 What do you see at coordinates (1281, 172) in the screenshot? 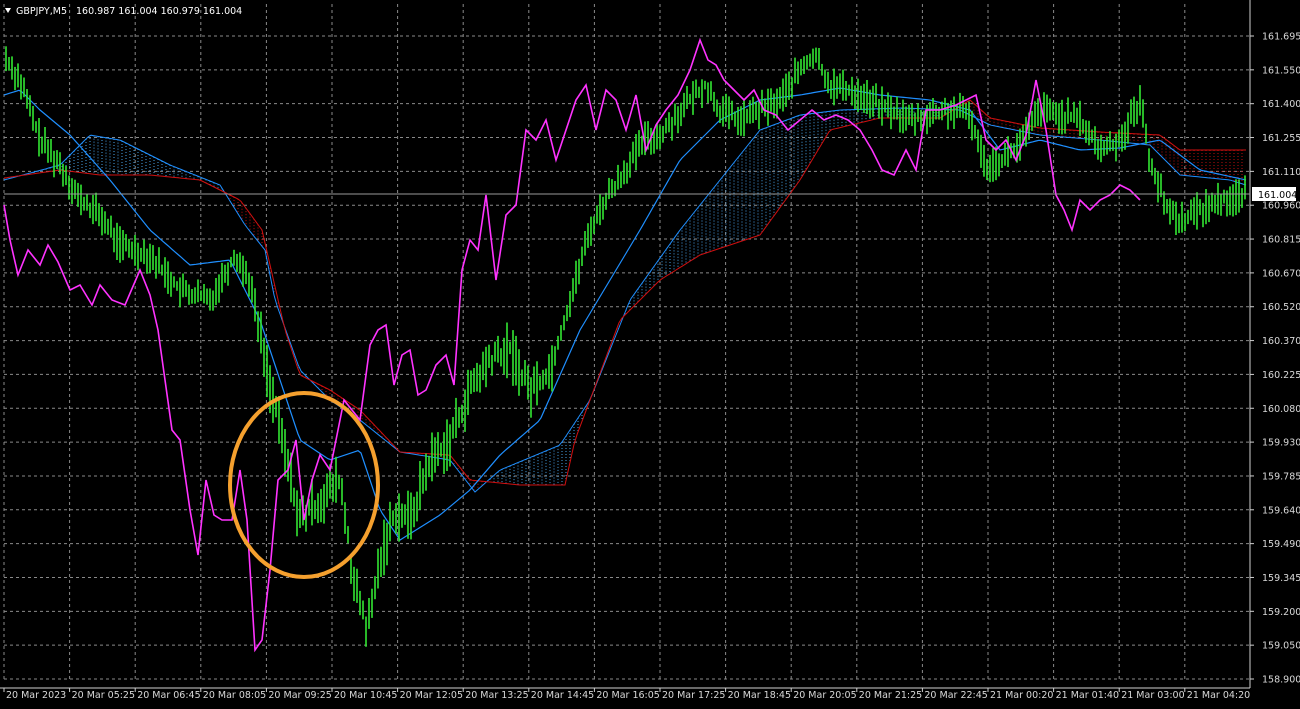
I see `price-tick-label: 161.110` at bounding box center [1281, 172].